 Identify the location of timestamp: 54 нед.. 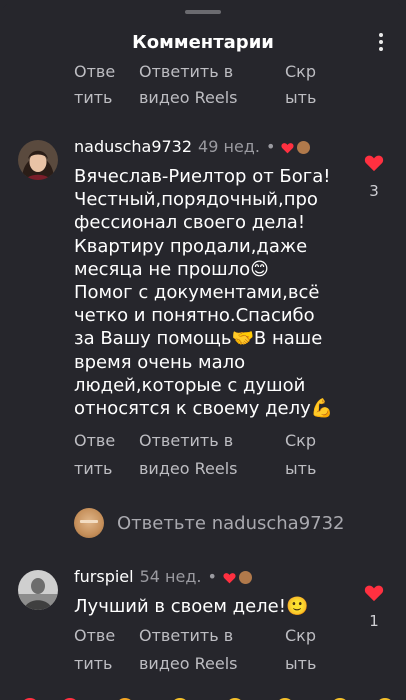
(170, 576).